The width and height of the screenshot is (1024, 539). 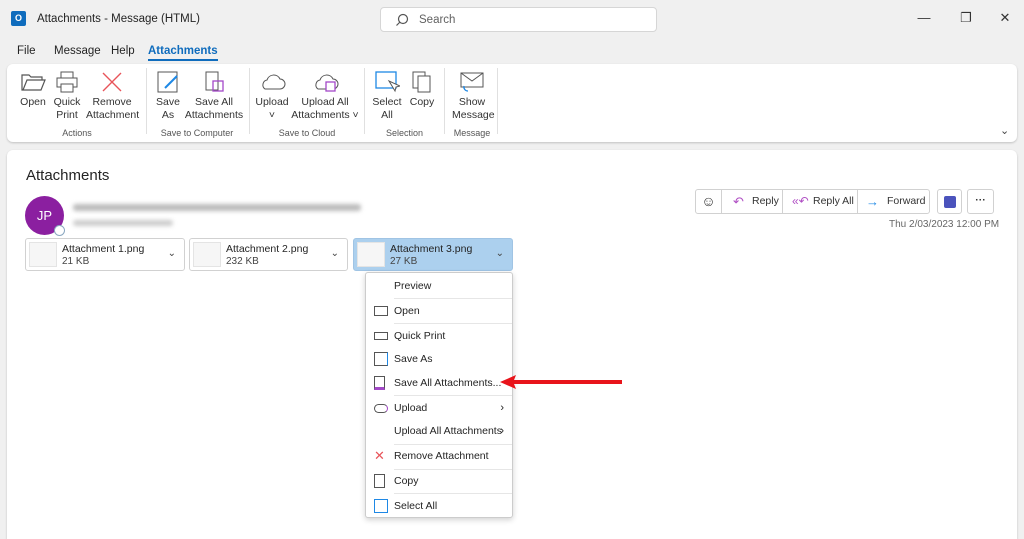 What do you see at coordinates (68, 175) in the screenshot?
I see `message-subject: Attachments` at bounding box center [68, 175].